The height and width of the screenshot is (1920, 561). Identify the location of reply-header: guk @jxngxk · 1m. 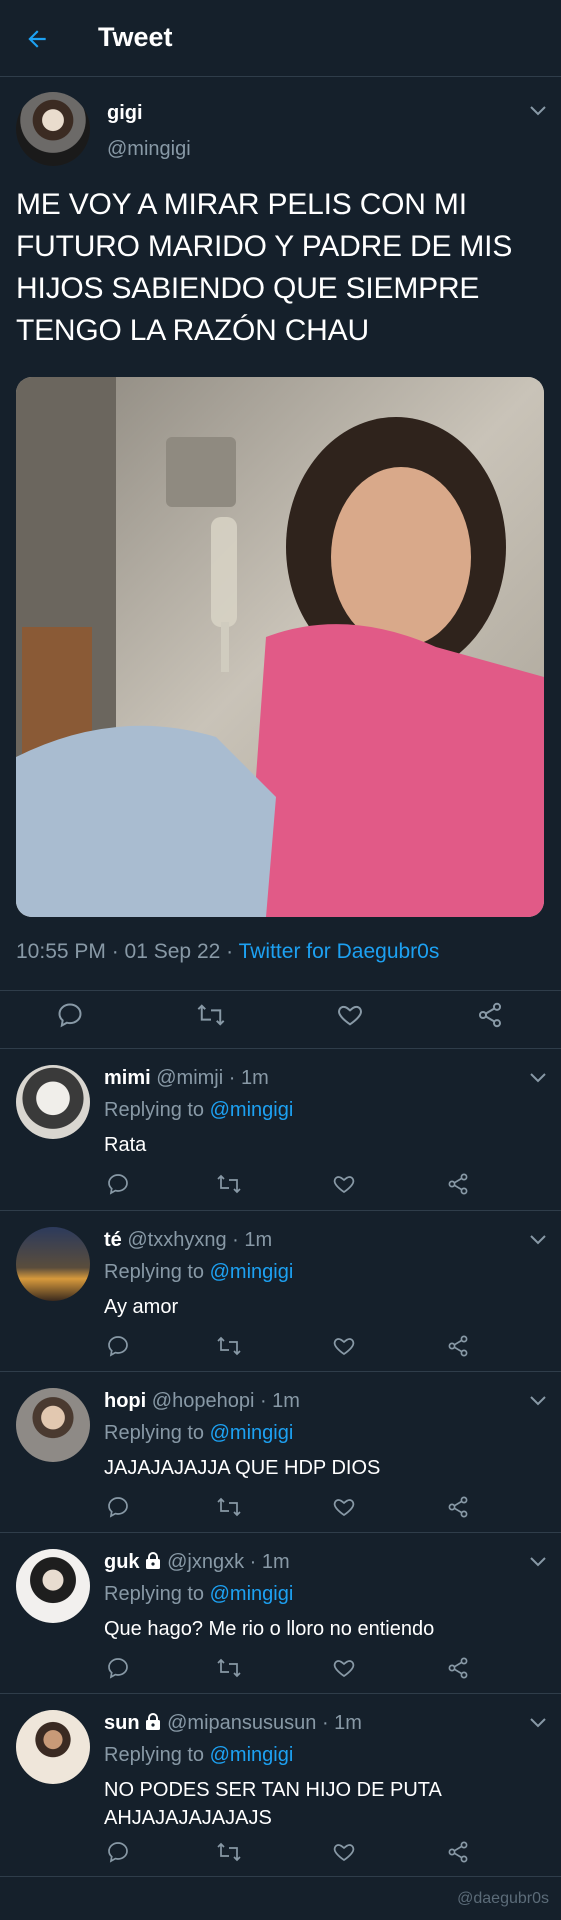
(197, 1562).